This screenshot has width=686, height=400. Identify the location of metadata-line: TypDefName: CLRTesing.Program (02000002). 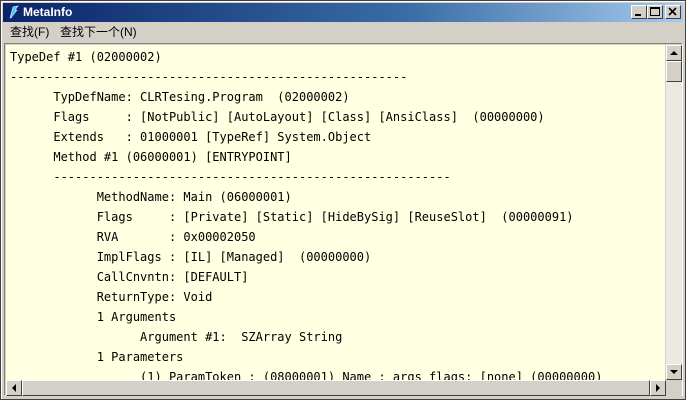
(180, 97).